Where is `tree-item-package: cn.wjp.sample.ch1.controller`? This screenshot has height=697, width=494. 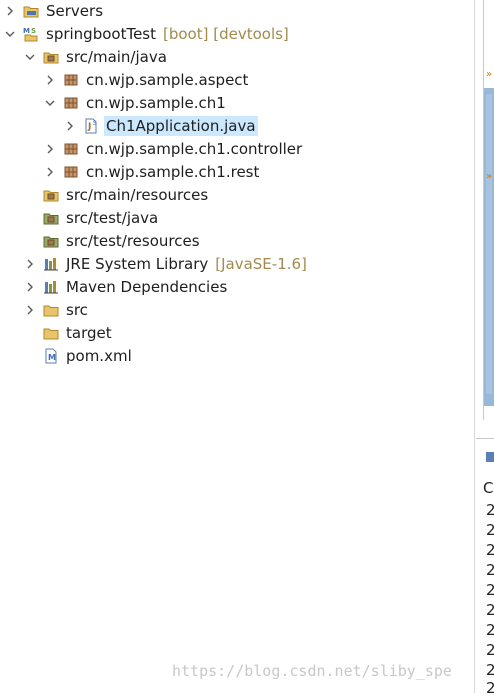
tree-item-package: cn.wjp.sample.ch1.controller is located at coordinates (237, 149).